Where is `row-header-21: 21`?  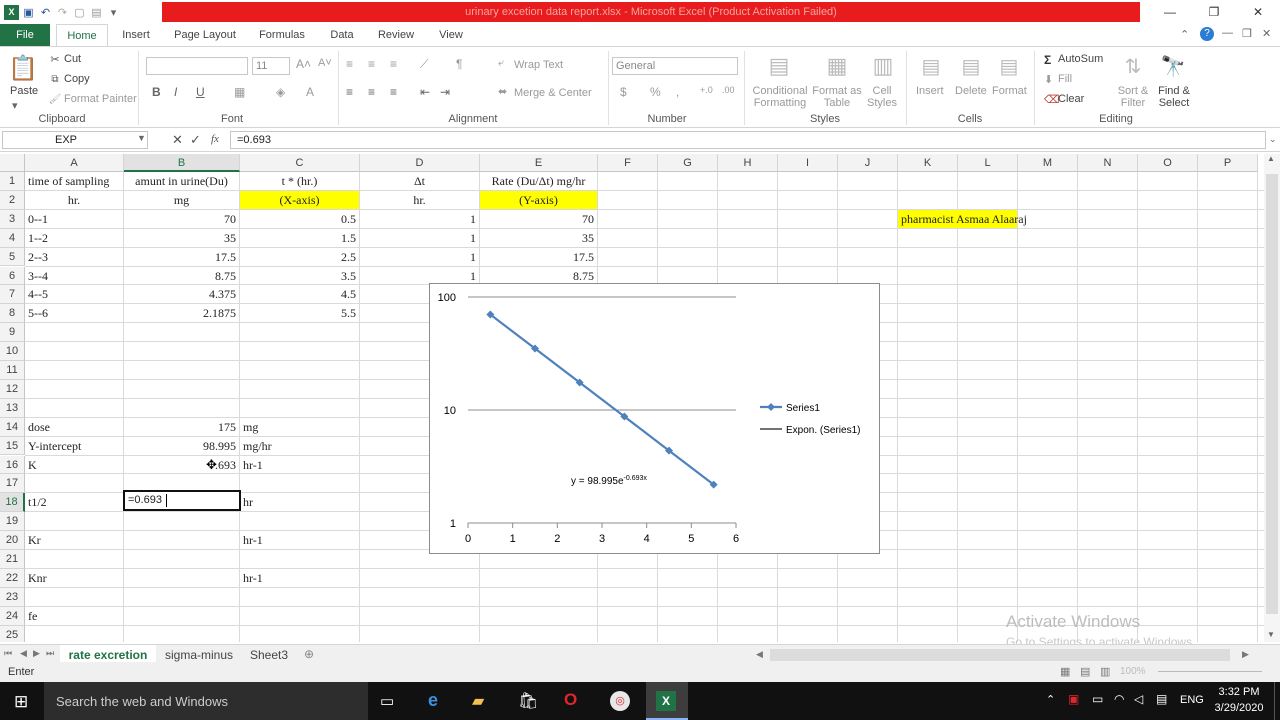
row-header-21: 21 is located at coordinates (12, 559).